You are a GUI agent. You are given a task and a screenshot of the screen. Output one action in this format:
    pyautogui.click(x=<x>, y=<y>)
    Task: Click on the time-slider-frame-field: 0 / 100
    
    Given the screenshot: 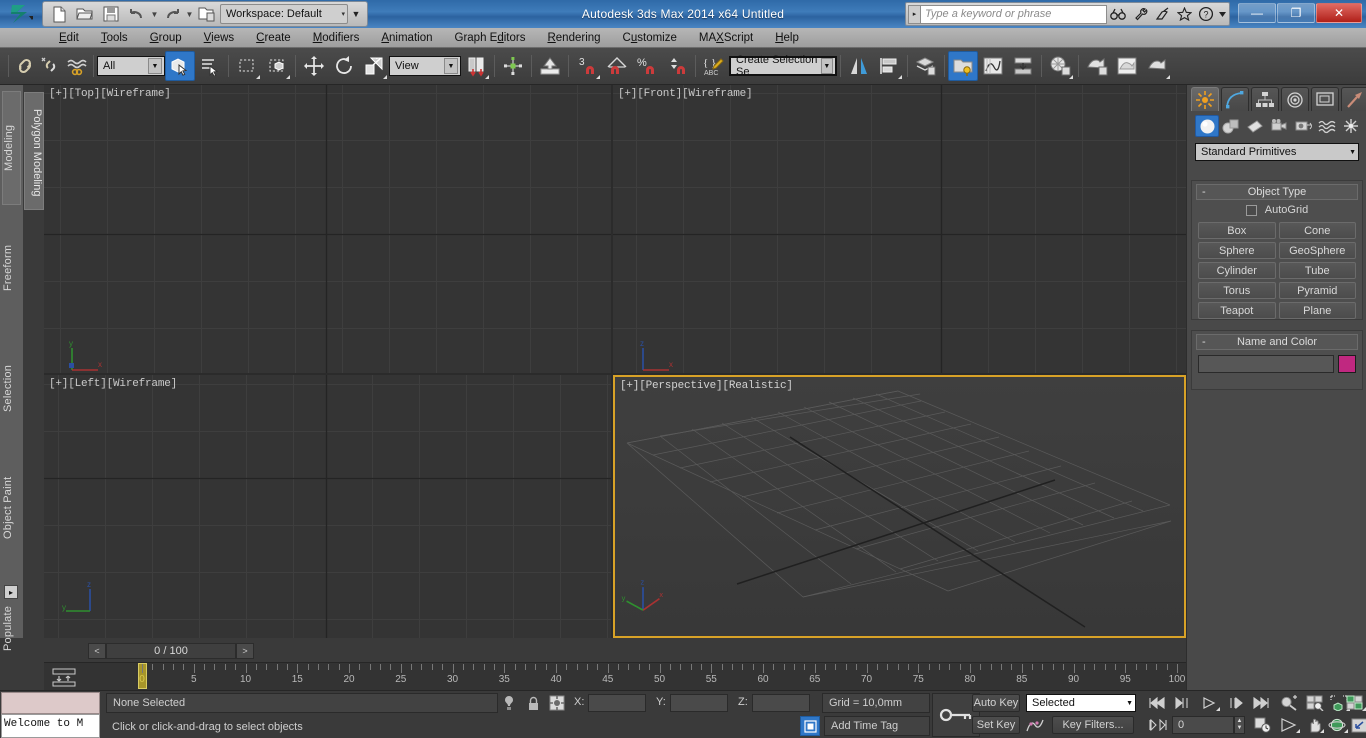 What is the action you would take?
    pyautogui.click(x=171, y=651)
    